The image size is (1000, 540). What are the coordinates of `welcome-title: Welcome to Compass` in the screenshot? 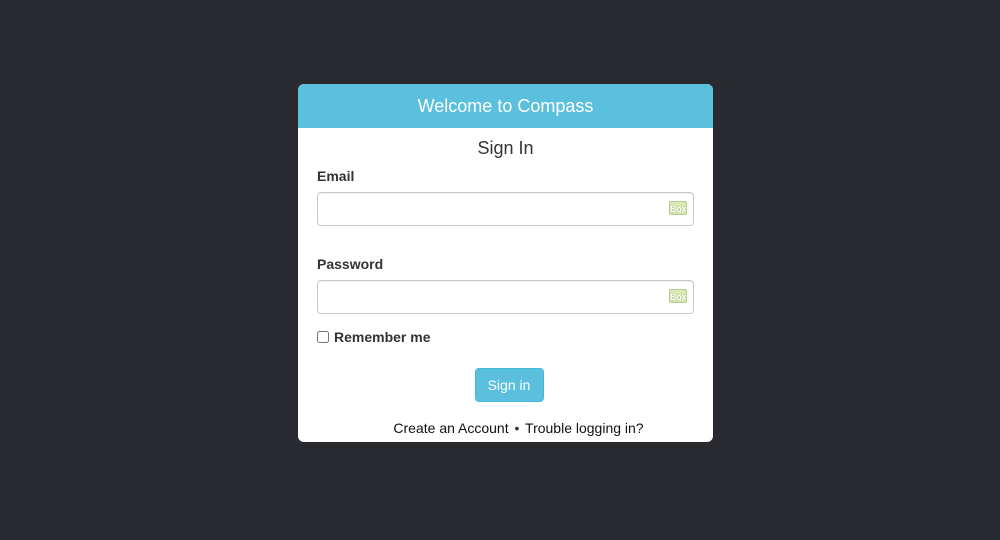 It's located at (505, 106).